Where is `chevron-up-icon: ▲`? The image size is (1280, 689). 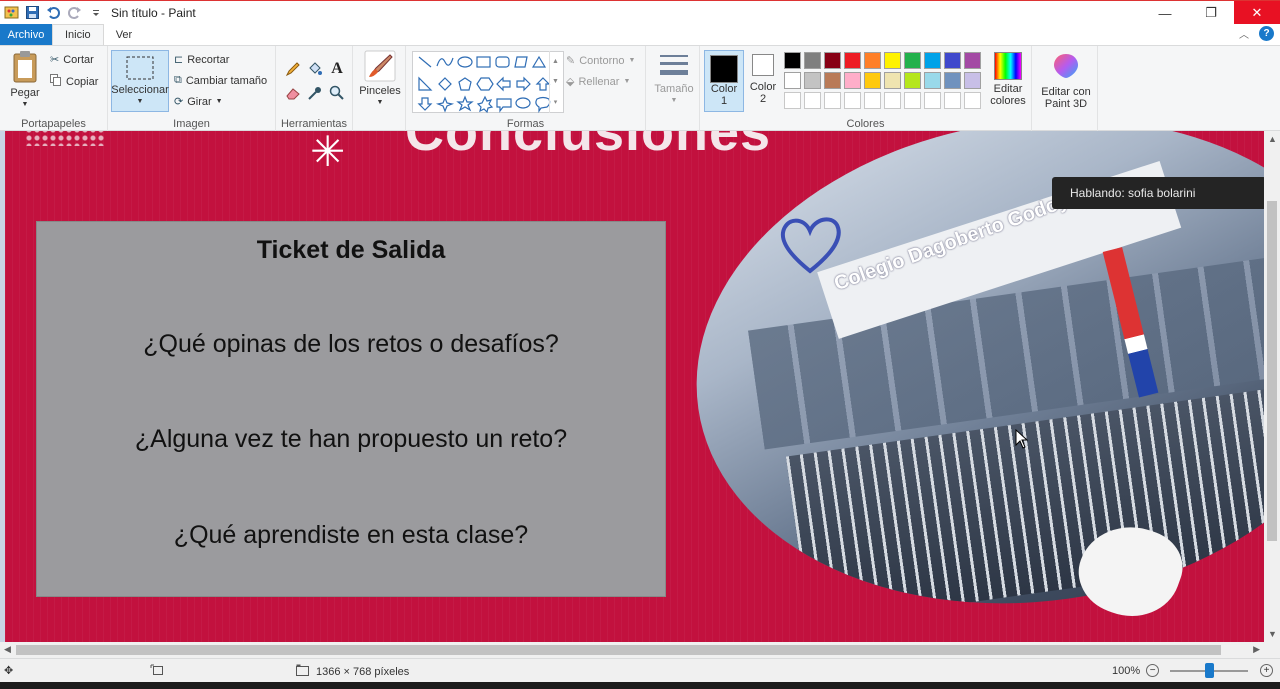 chevron-up-icon: ▲ is located at coordinates (555, 61).